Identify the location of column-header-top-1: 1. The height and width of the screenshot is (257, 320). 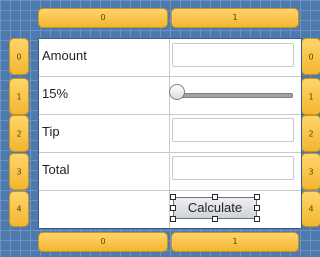
(235, 18).